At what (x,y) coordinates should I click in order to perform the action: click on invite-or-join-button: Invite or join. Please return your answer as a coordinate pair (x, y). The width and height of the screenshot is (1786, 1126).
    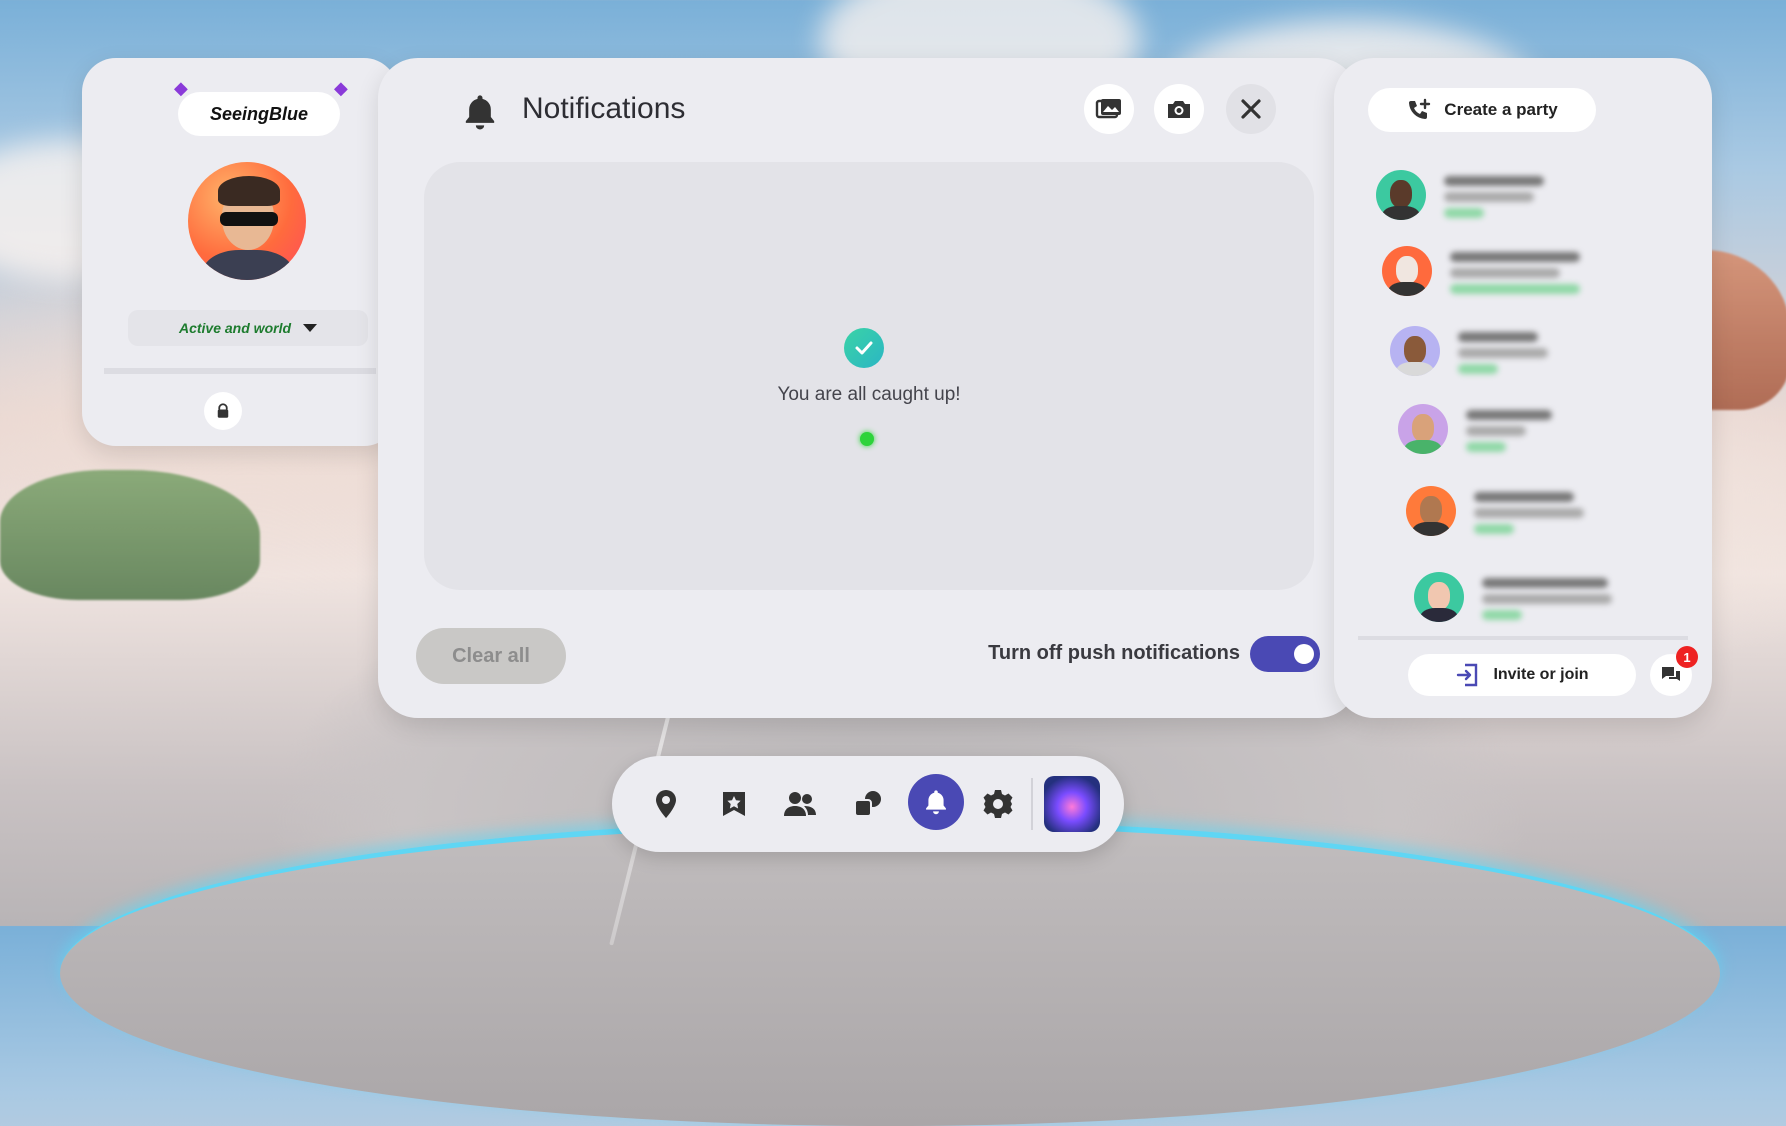
    Looking at the image, I should click on (1522, 675).